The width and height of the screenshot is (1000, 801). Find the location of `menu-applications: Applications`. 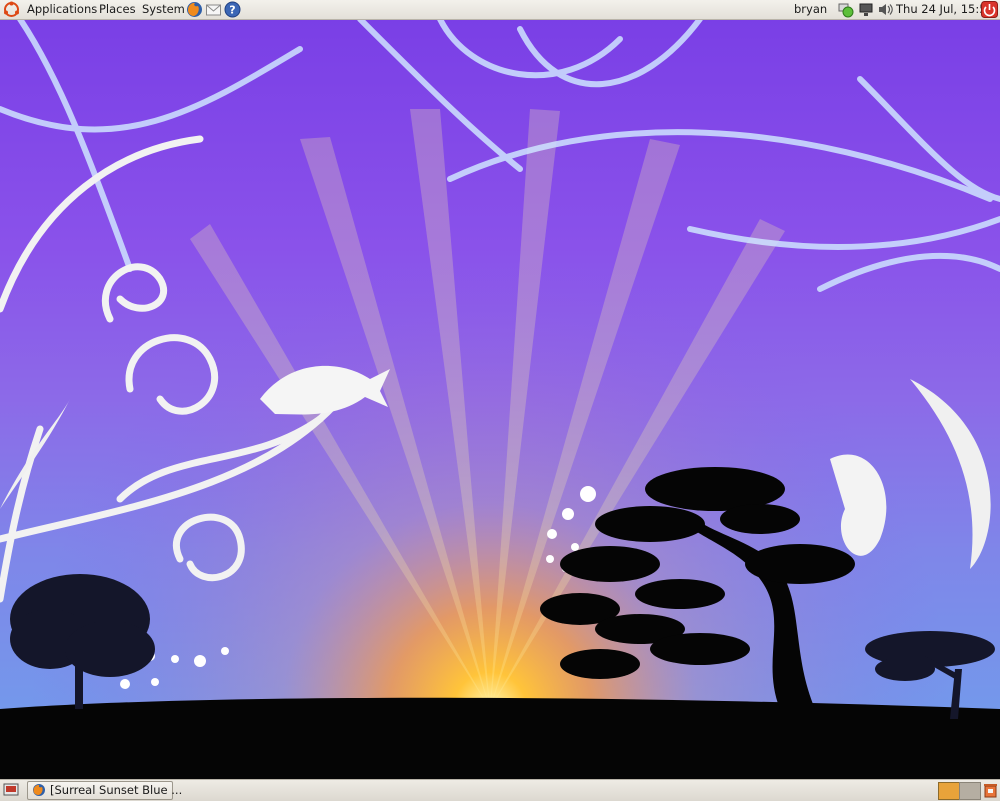

menu-applications: Applications is located at coordinates (62, 9).